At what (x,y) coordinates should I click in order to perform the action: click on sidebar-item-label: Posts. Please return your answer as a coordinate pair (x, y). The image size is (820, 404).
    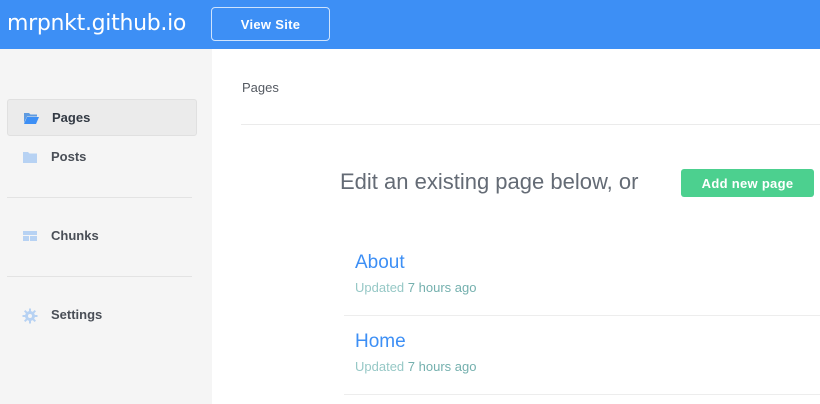
    Looking at the image, I should click on (69, 156).